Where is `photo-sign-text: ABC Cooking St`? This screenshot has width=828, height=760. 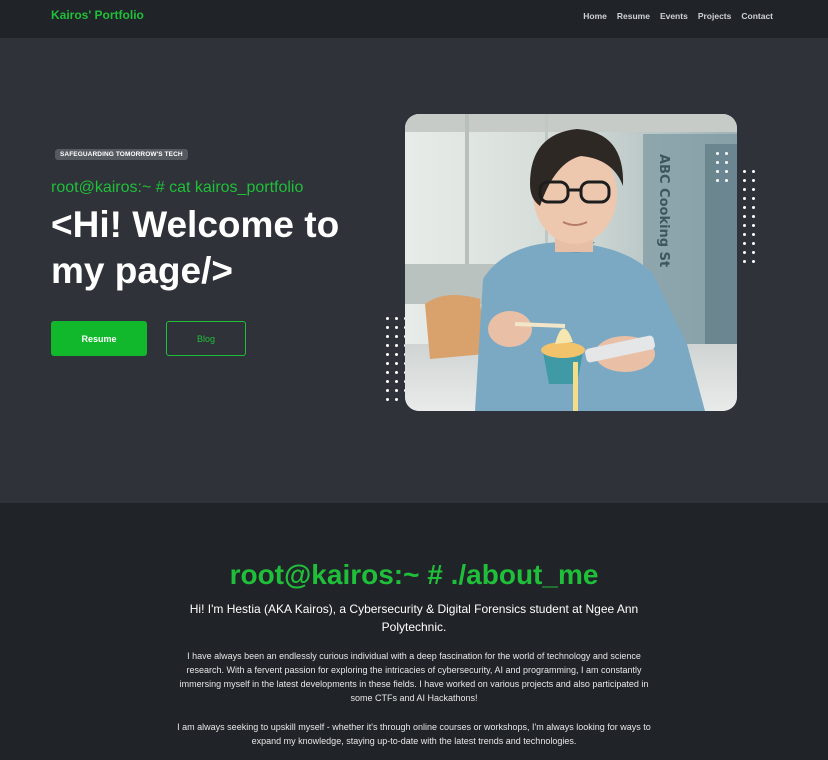
photo-sign-text: ABC Cooking St is located at coordinates (663, 210).